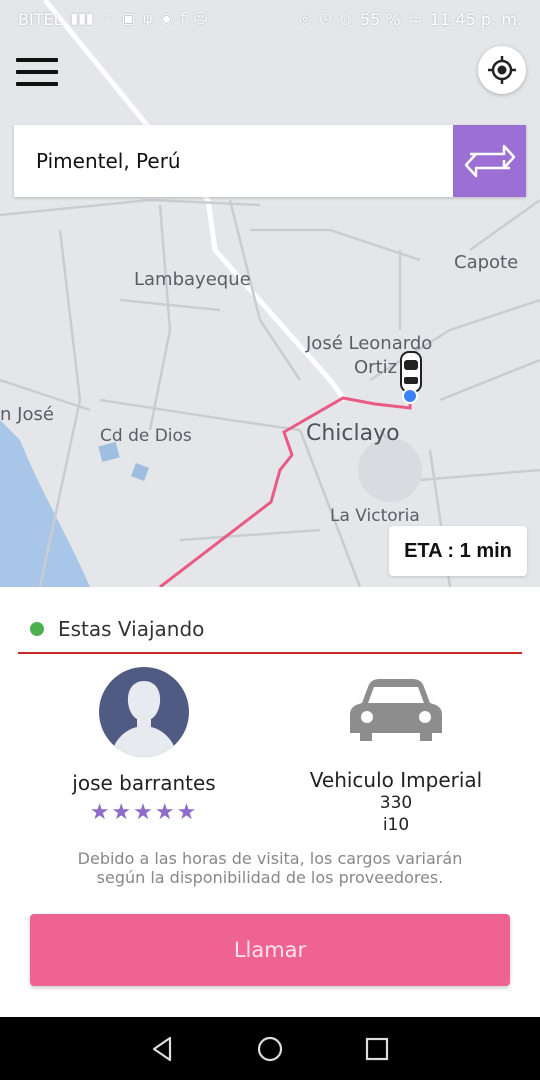 This screenshot has width=540, height=1080. What do you see at coordinates (475, 19) in the screenshot?
I see `clock: 11:45 p. m.` at bounding box center [475, 19].